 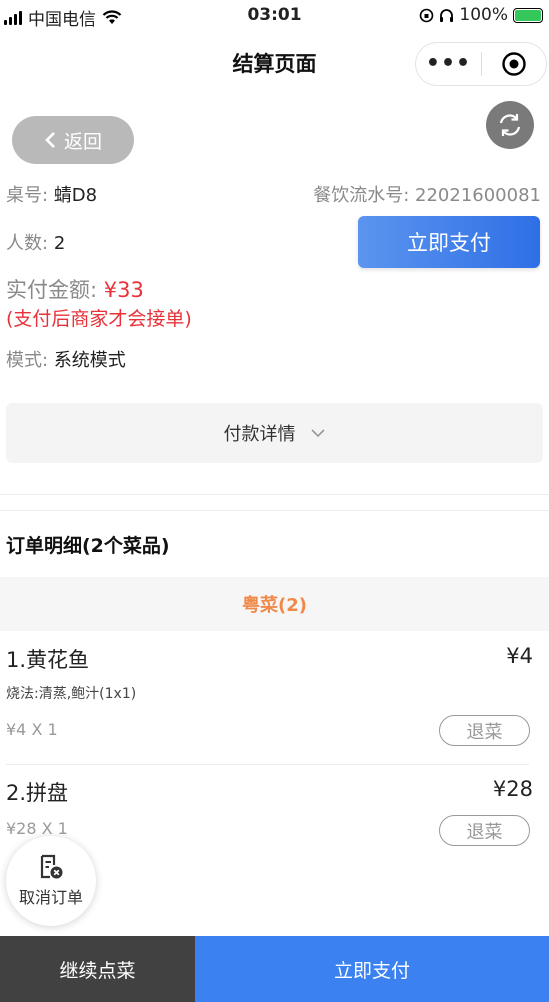 What do you see at coordinates (37, 828) in the screenshot?
I see `item-quantity: ¥28 X 1` at bounding box center [37, 828].